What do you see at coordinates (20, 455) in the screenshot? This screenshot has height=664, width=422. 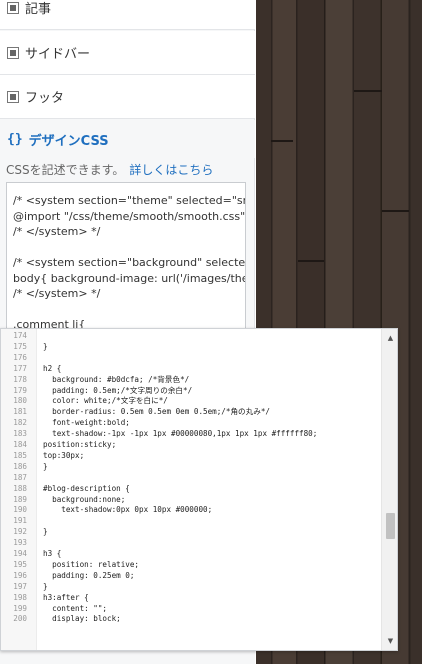 I see `line-number: 185` at bounding box center [20, 455].